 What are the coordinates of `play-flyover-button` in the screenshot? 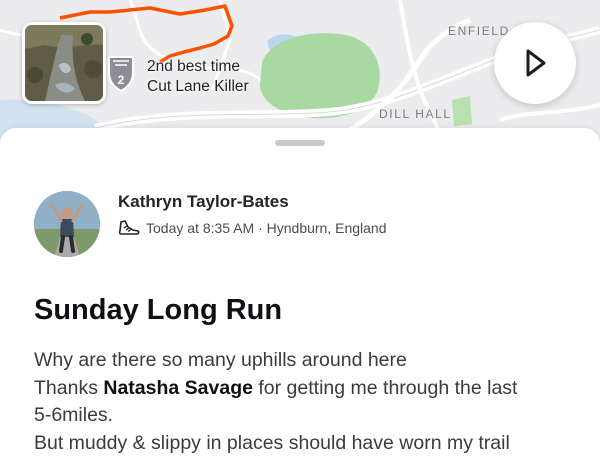 It's located at (535, 63).